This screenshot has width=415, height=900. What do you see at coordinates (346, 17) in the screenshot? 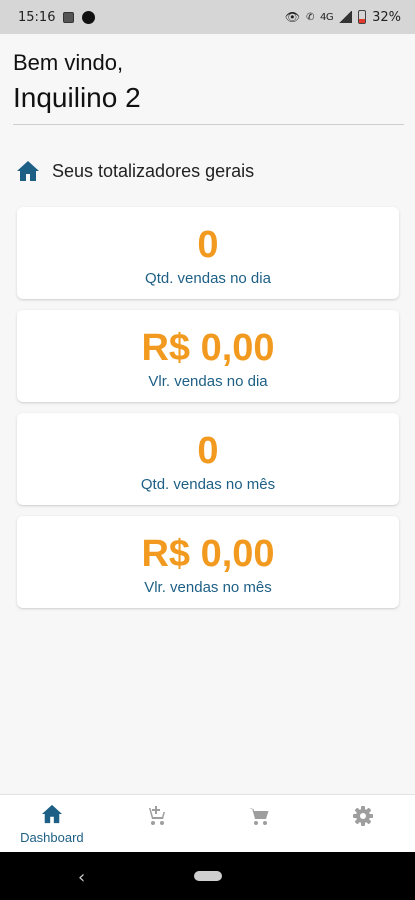
I see `signal-icon` at bounding box center [346, 17].